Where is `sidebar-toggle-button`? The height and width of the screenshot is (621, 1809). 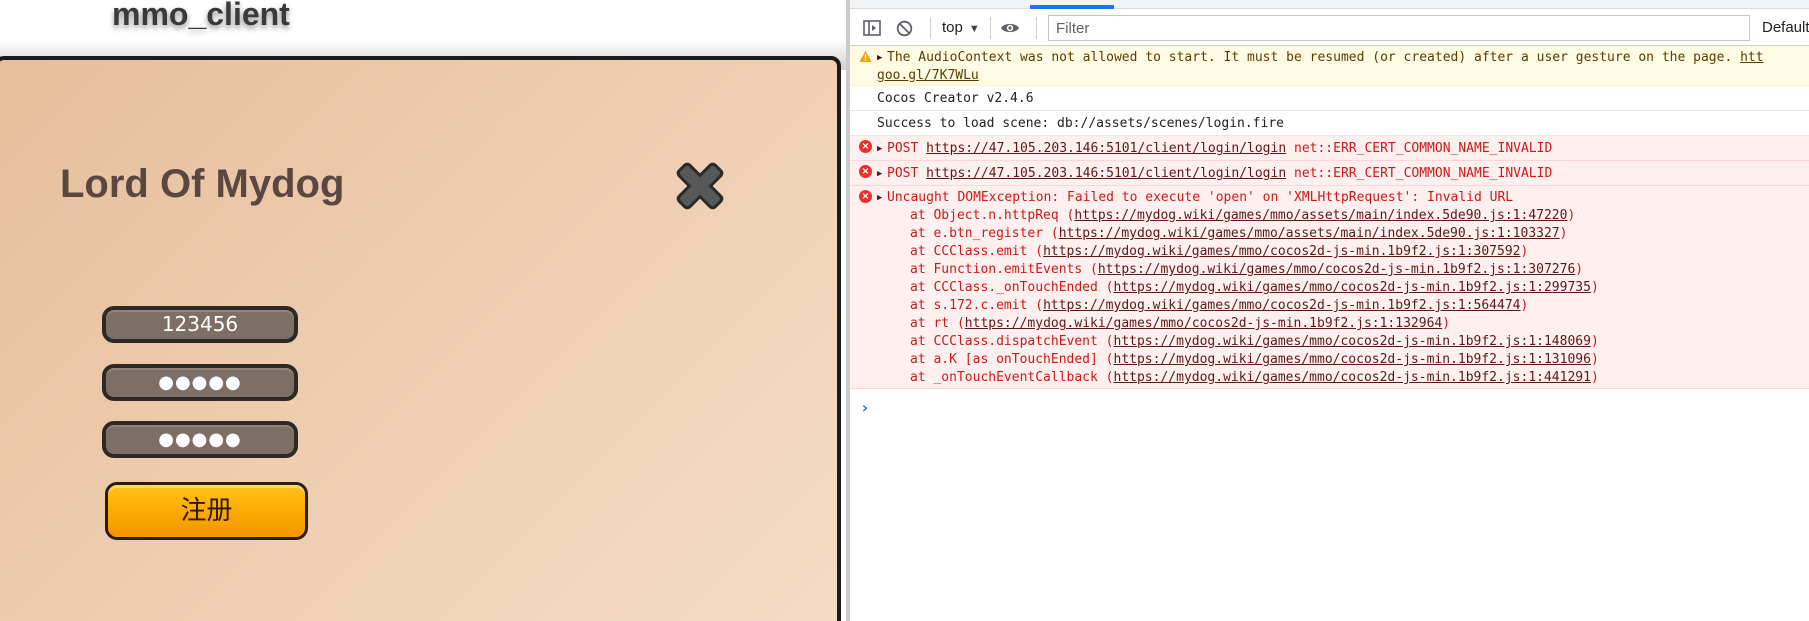
sidebar-toggle-button is located at coordinates (872, 28).